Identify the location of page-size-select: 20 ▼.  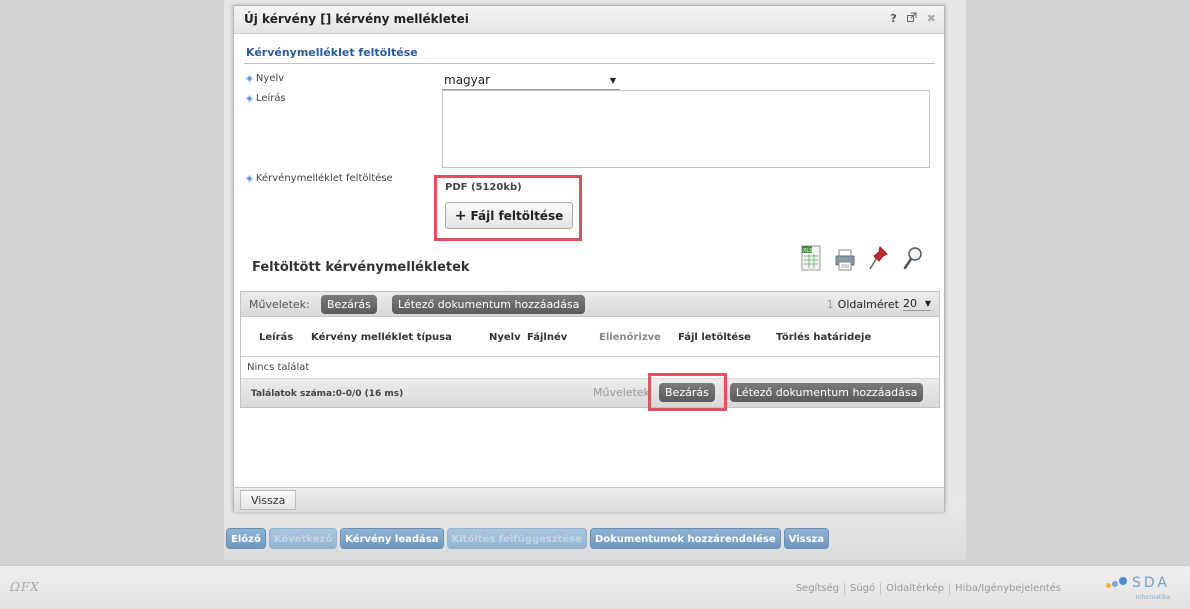
(917, 304).